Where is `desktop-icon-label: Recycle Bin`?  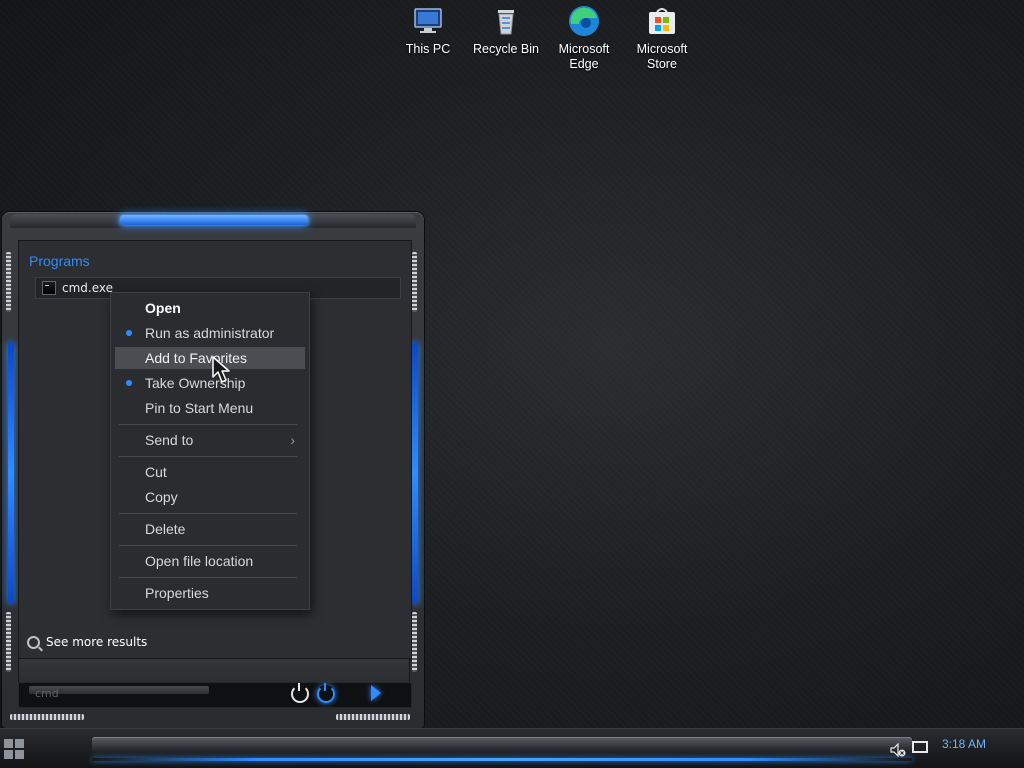 desktop-icon-label: Recycle Bin is located at coordinates (506, 49).